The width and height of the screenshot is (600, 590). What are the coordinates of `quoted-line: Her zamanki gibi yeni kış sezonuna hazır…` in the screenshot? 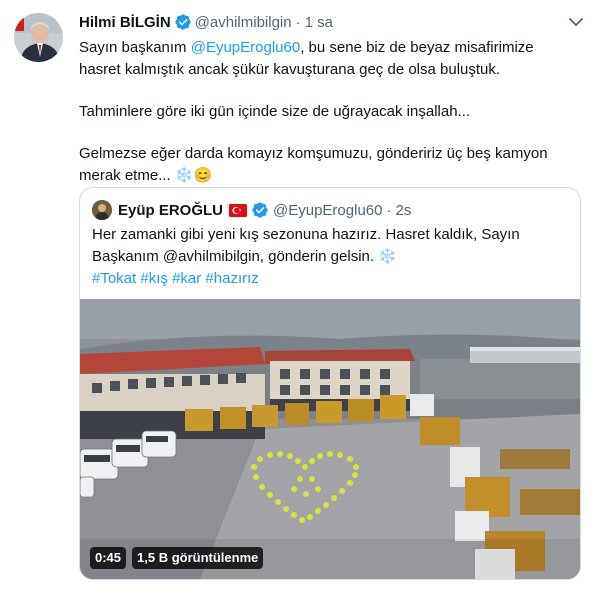 It's located at (306, 234).